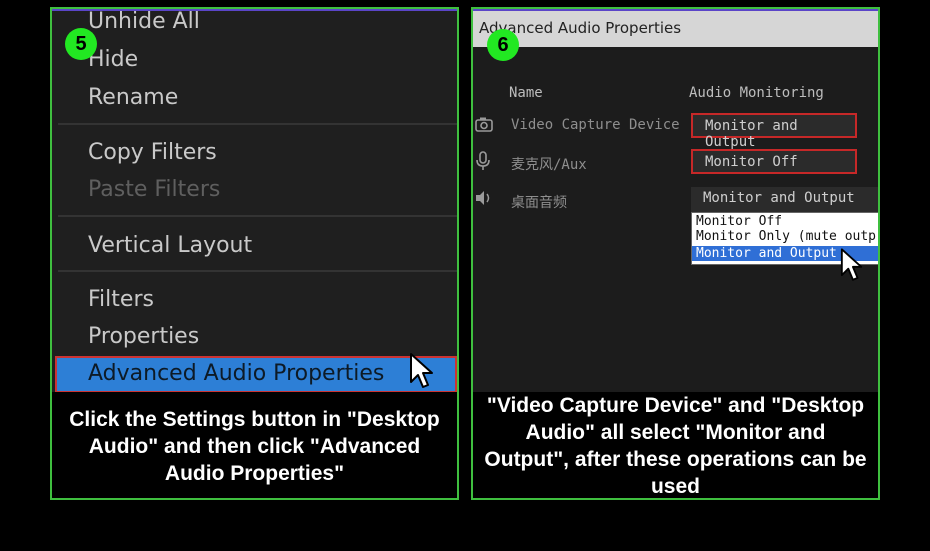 Image resolution: width=930 pixels, height=551 pixels. I want to click on monitoring-select-microphone: Monitor Off, so click(774, 161).